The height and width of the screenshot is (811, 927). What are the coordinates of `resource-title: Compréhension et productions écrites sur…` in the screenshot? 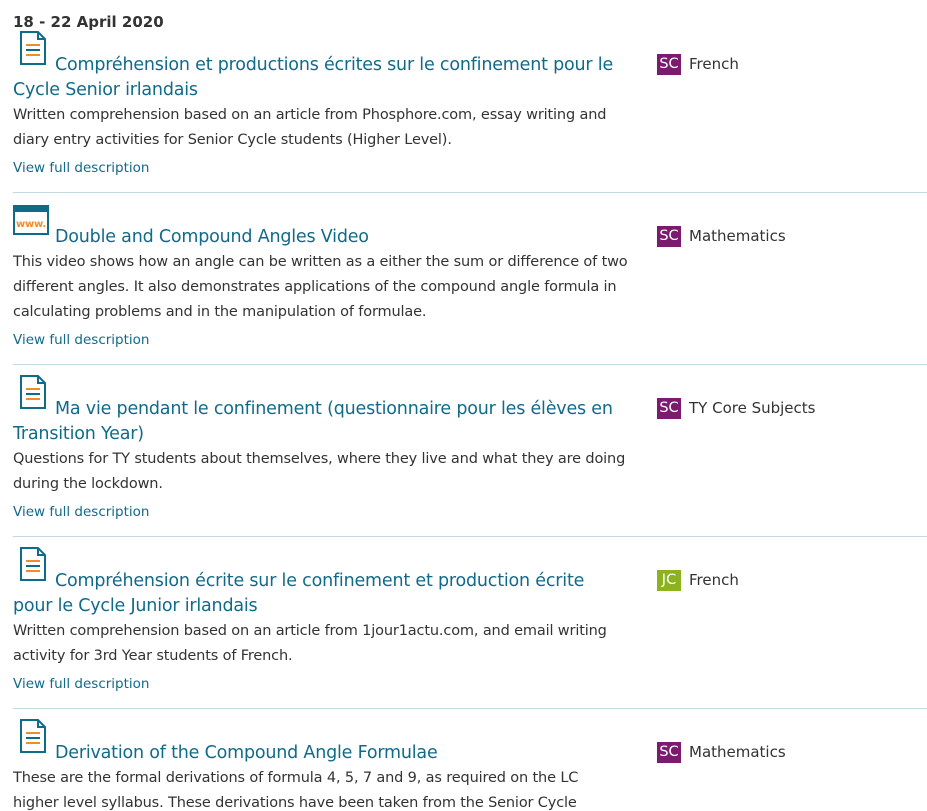 It's located at (313, 77).